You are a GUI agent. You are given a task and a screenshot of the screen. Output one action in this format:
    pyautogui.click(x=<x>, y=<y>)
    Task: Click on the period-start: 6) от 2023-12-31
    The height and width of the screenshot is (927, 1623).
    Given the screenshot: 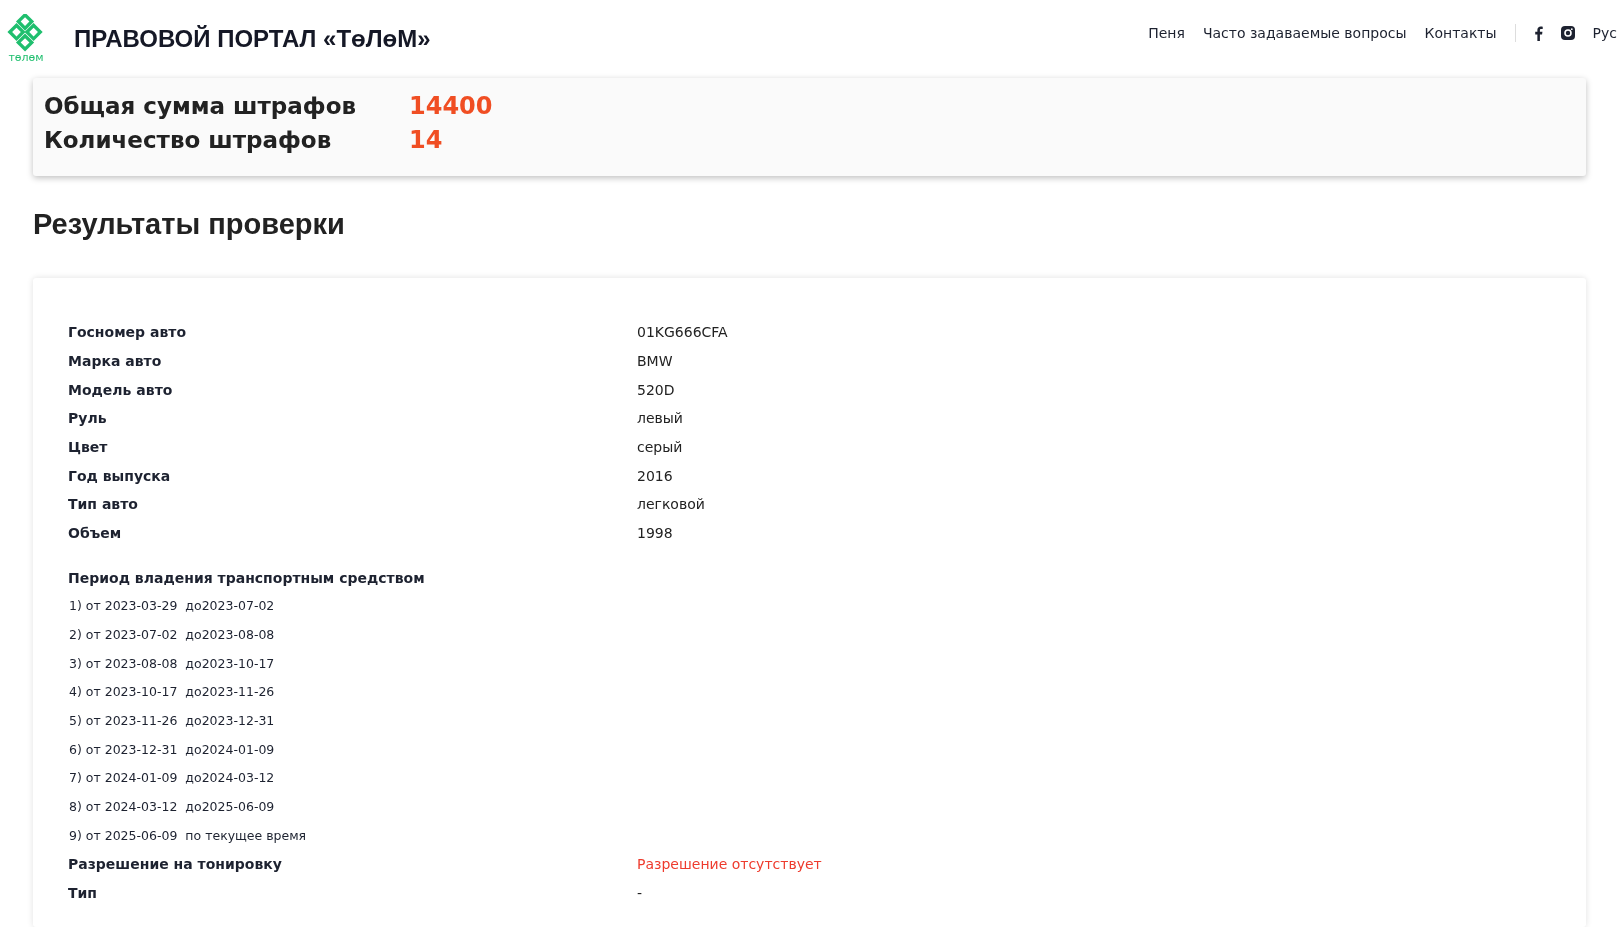 What is the action you would take?
    pyautogui.click(x=123, y=749)
    